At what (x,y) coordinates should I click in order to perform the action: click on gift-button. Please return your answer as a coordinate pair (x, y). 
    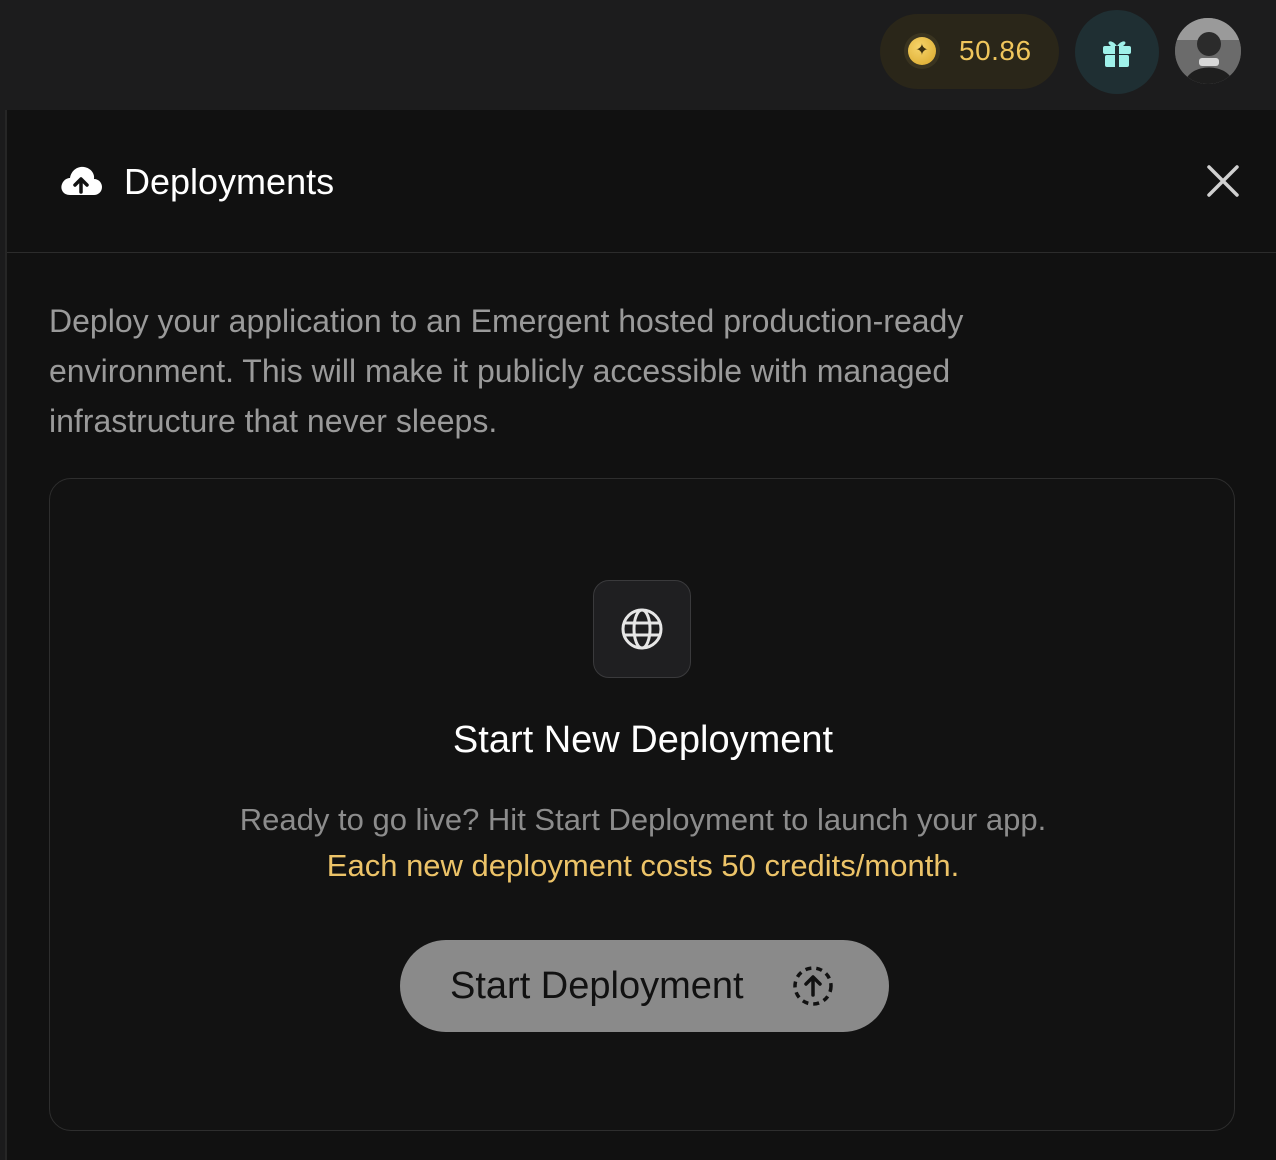
    Looking at the image, I should click on (1117, 52).